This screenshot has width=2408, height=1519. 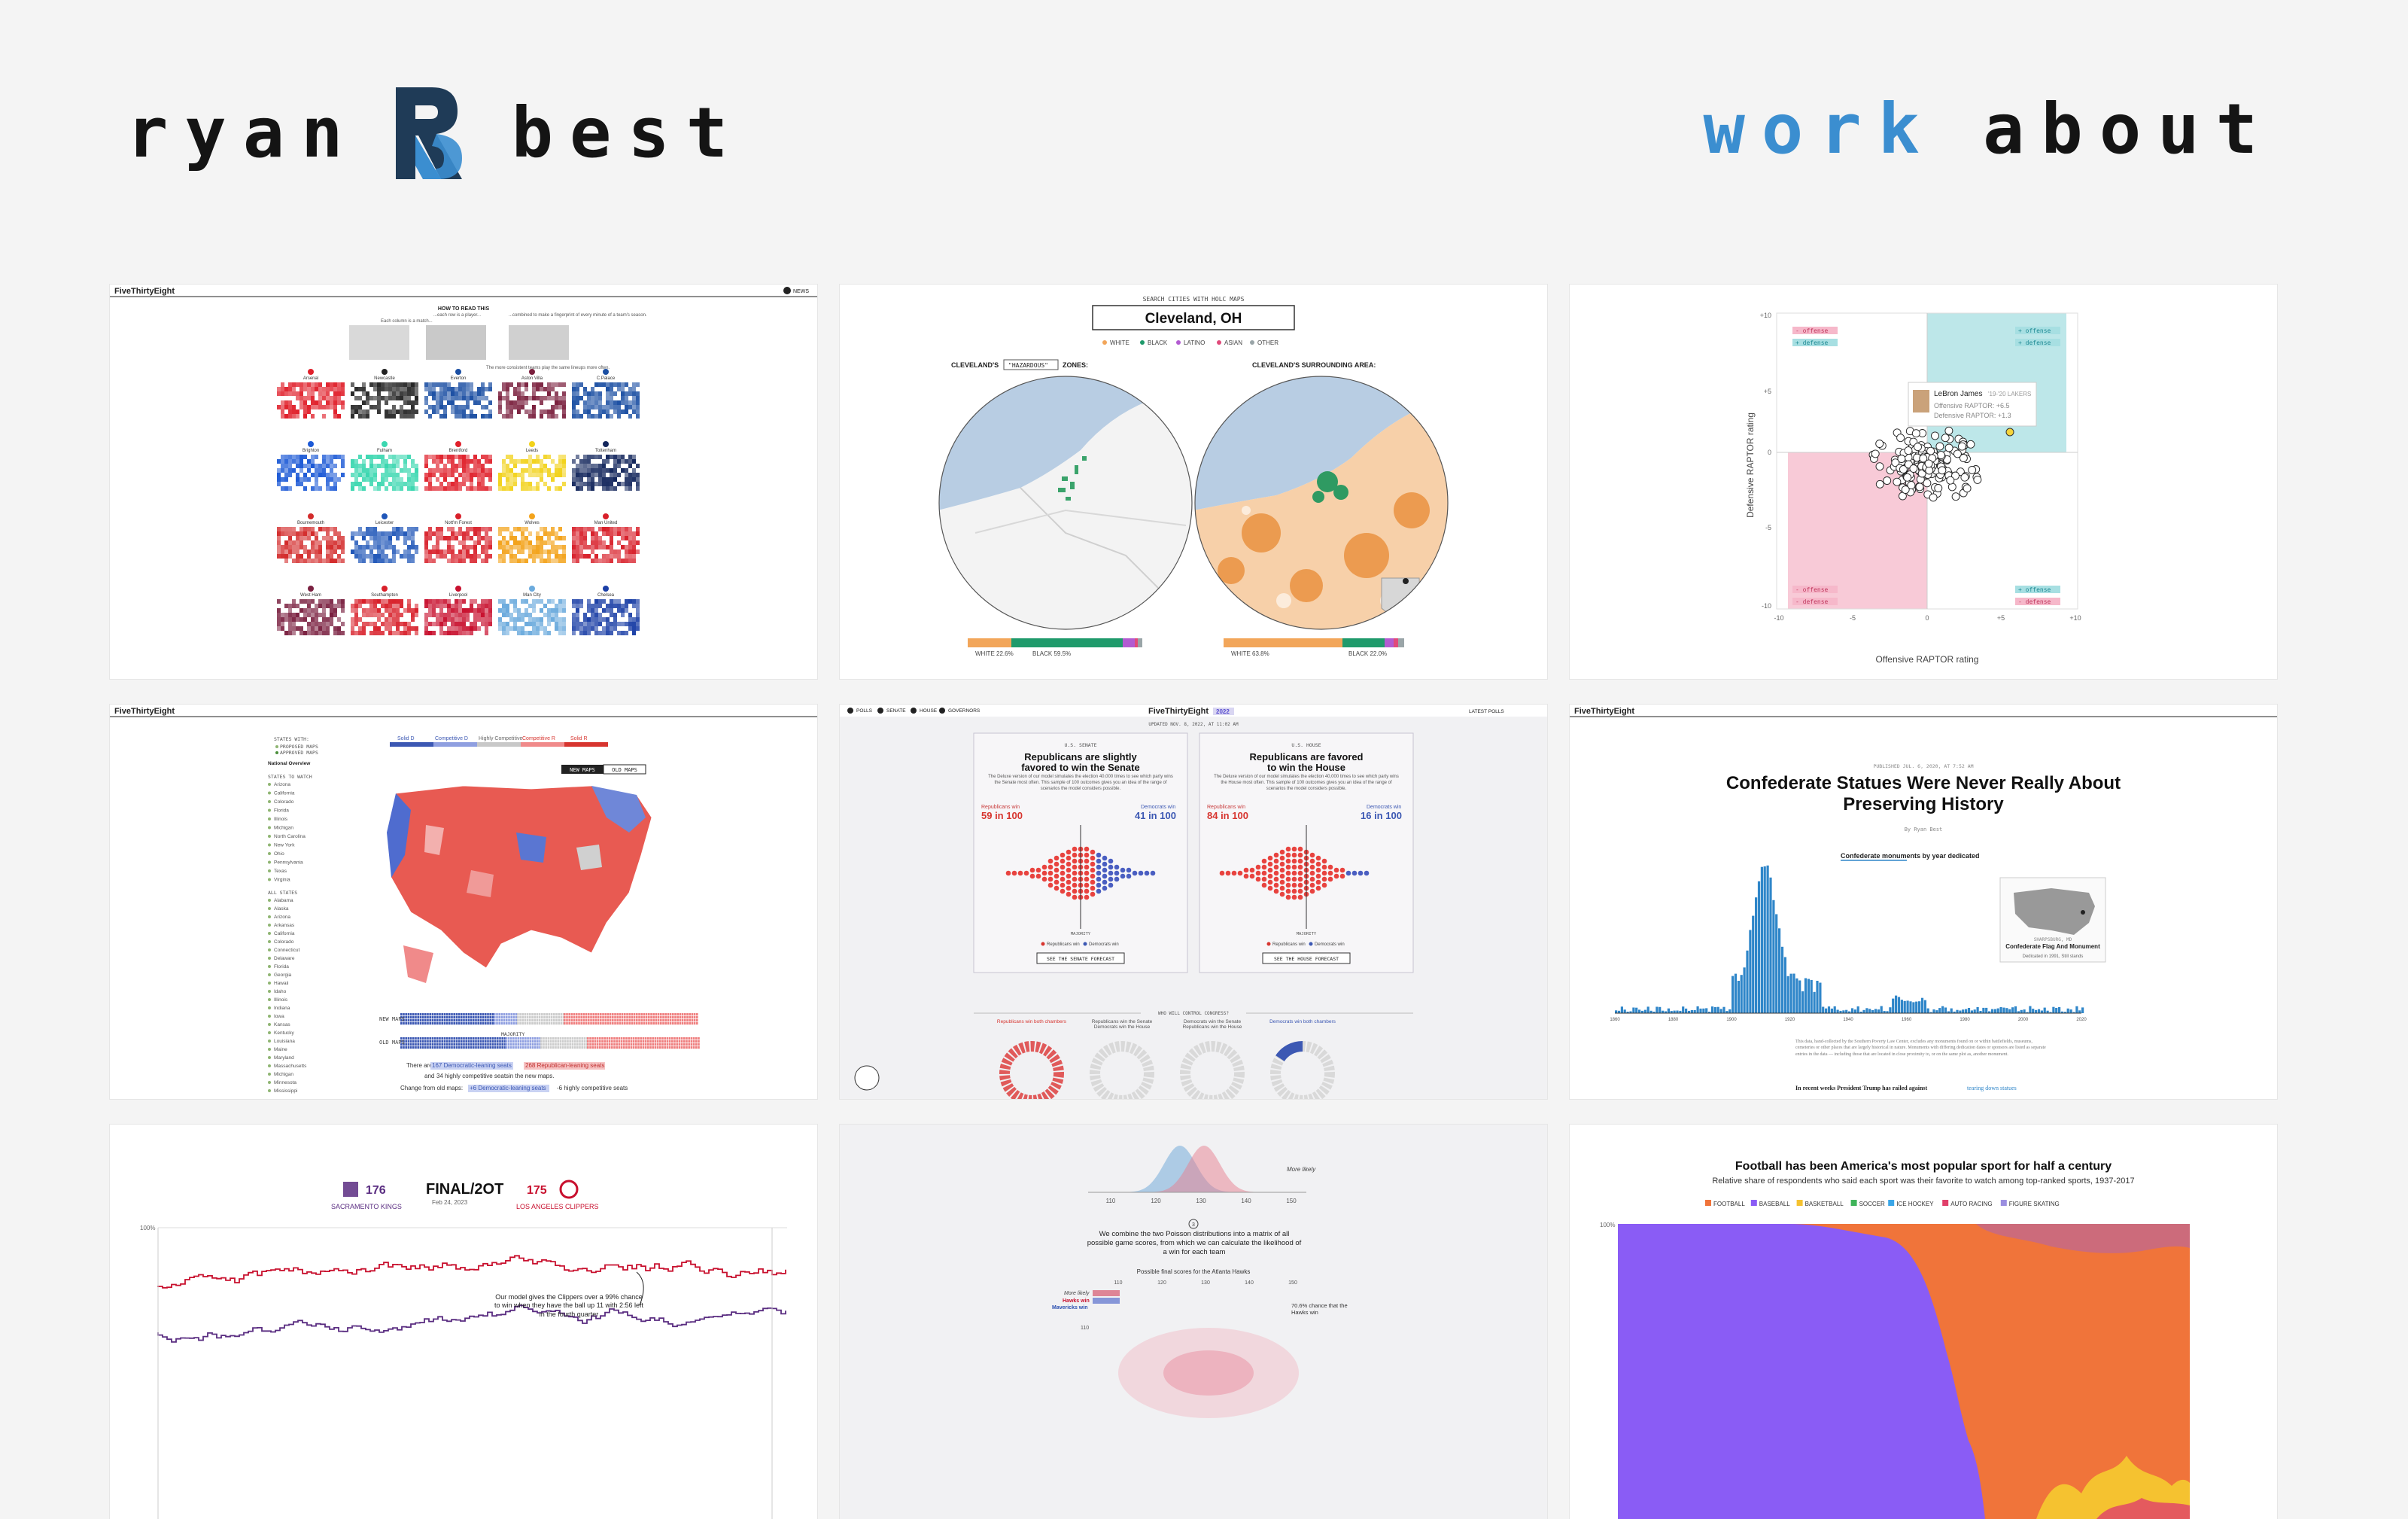 What do you see at coordinates (285, 1091) in the screenshot?
I see `state-link: Mississippi` at bounding box center [285, 1091].